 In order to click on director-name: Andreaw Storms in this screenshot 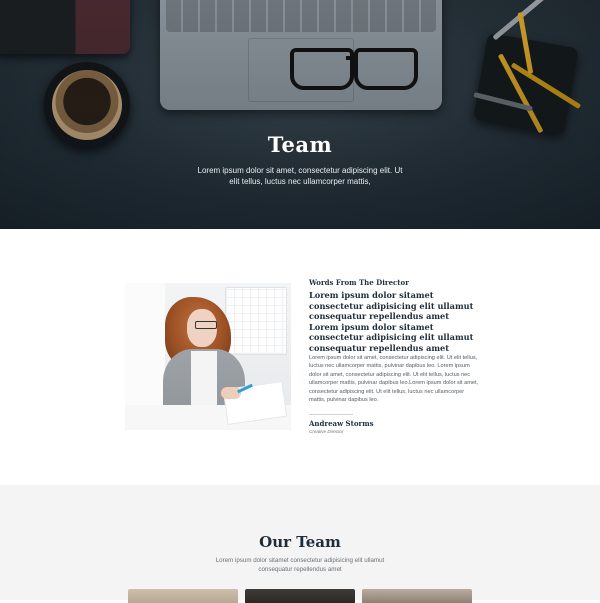, I will do `click(341, 423)`.